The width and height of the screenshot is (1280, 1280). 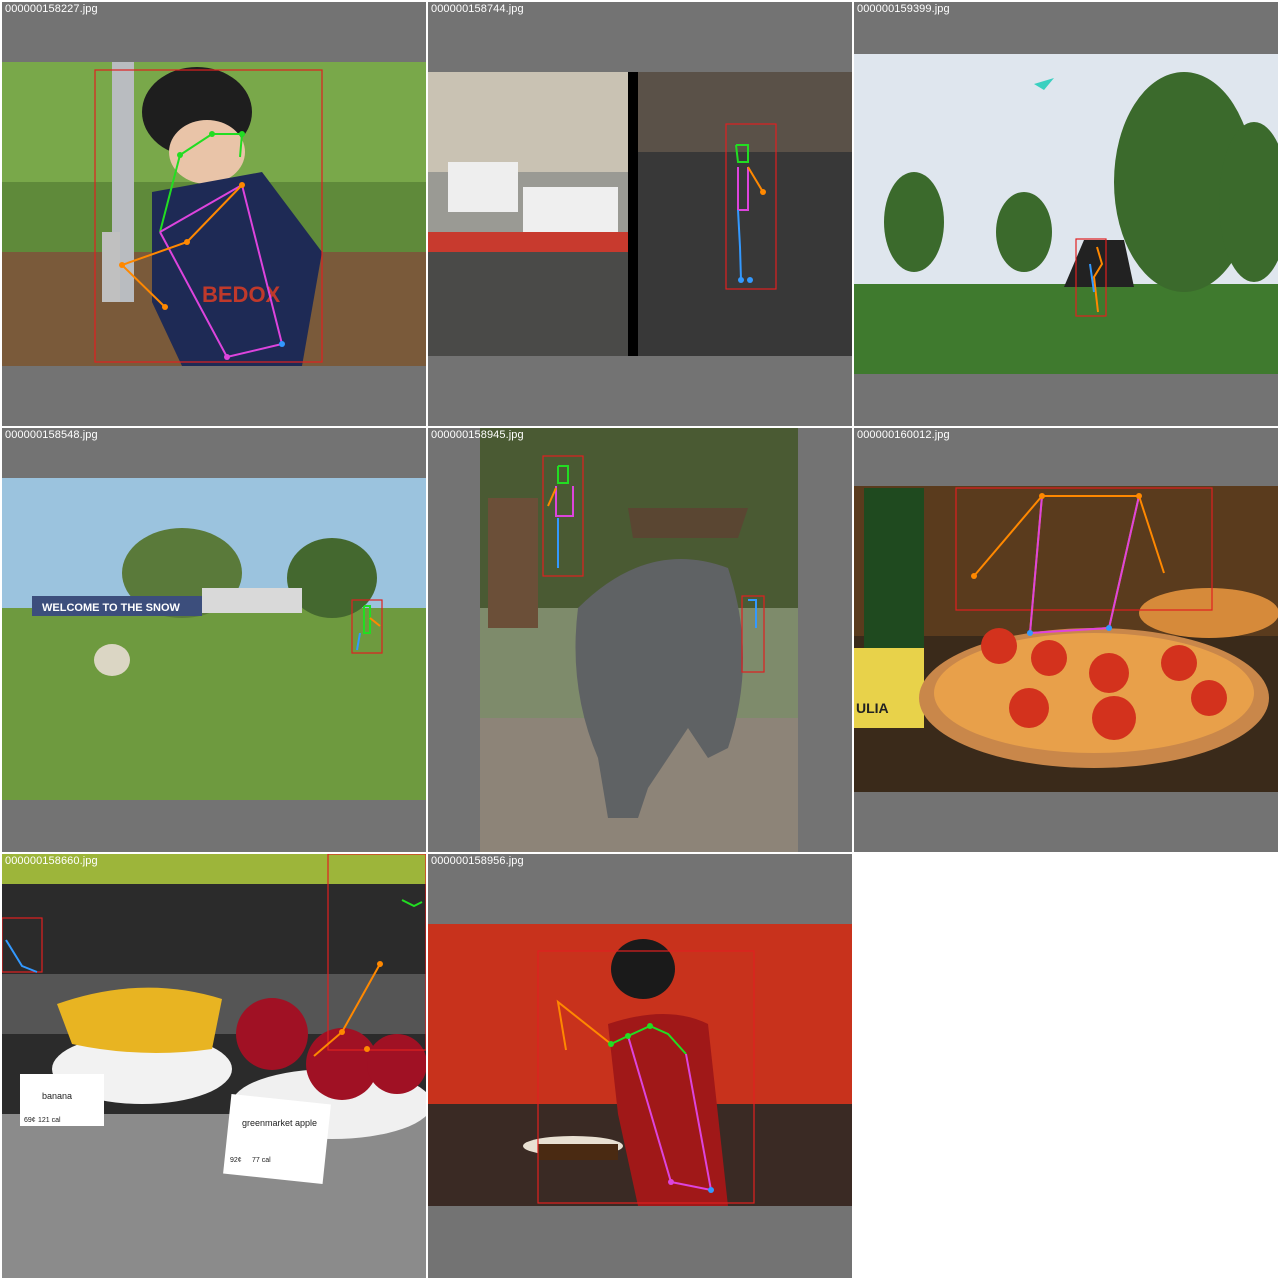 I want to click on filename-label: 000000158548.jpg, so click(x=51, y=435).